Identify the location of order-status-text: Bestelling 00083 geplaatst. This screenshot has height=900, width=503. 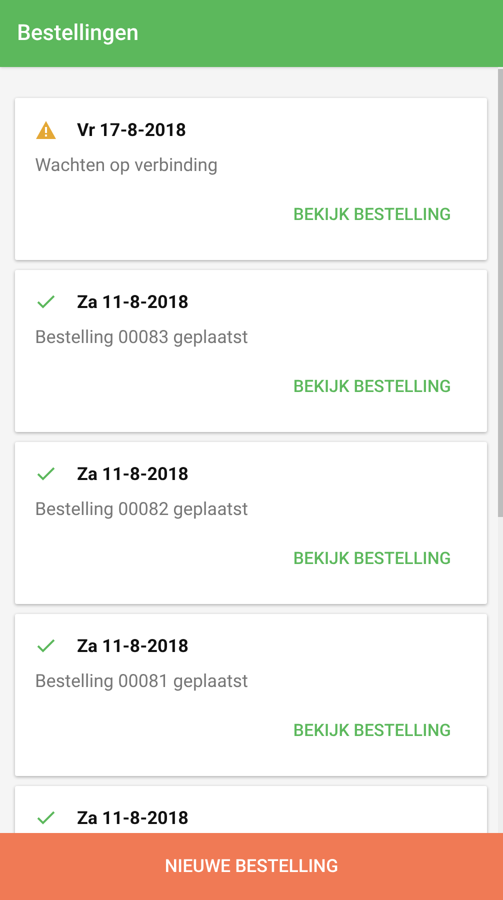
(142, 338).